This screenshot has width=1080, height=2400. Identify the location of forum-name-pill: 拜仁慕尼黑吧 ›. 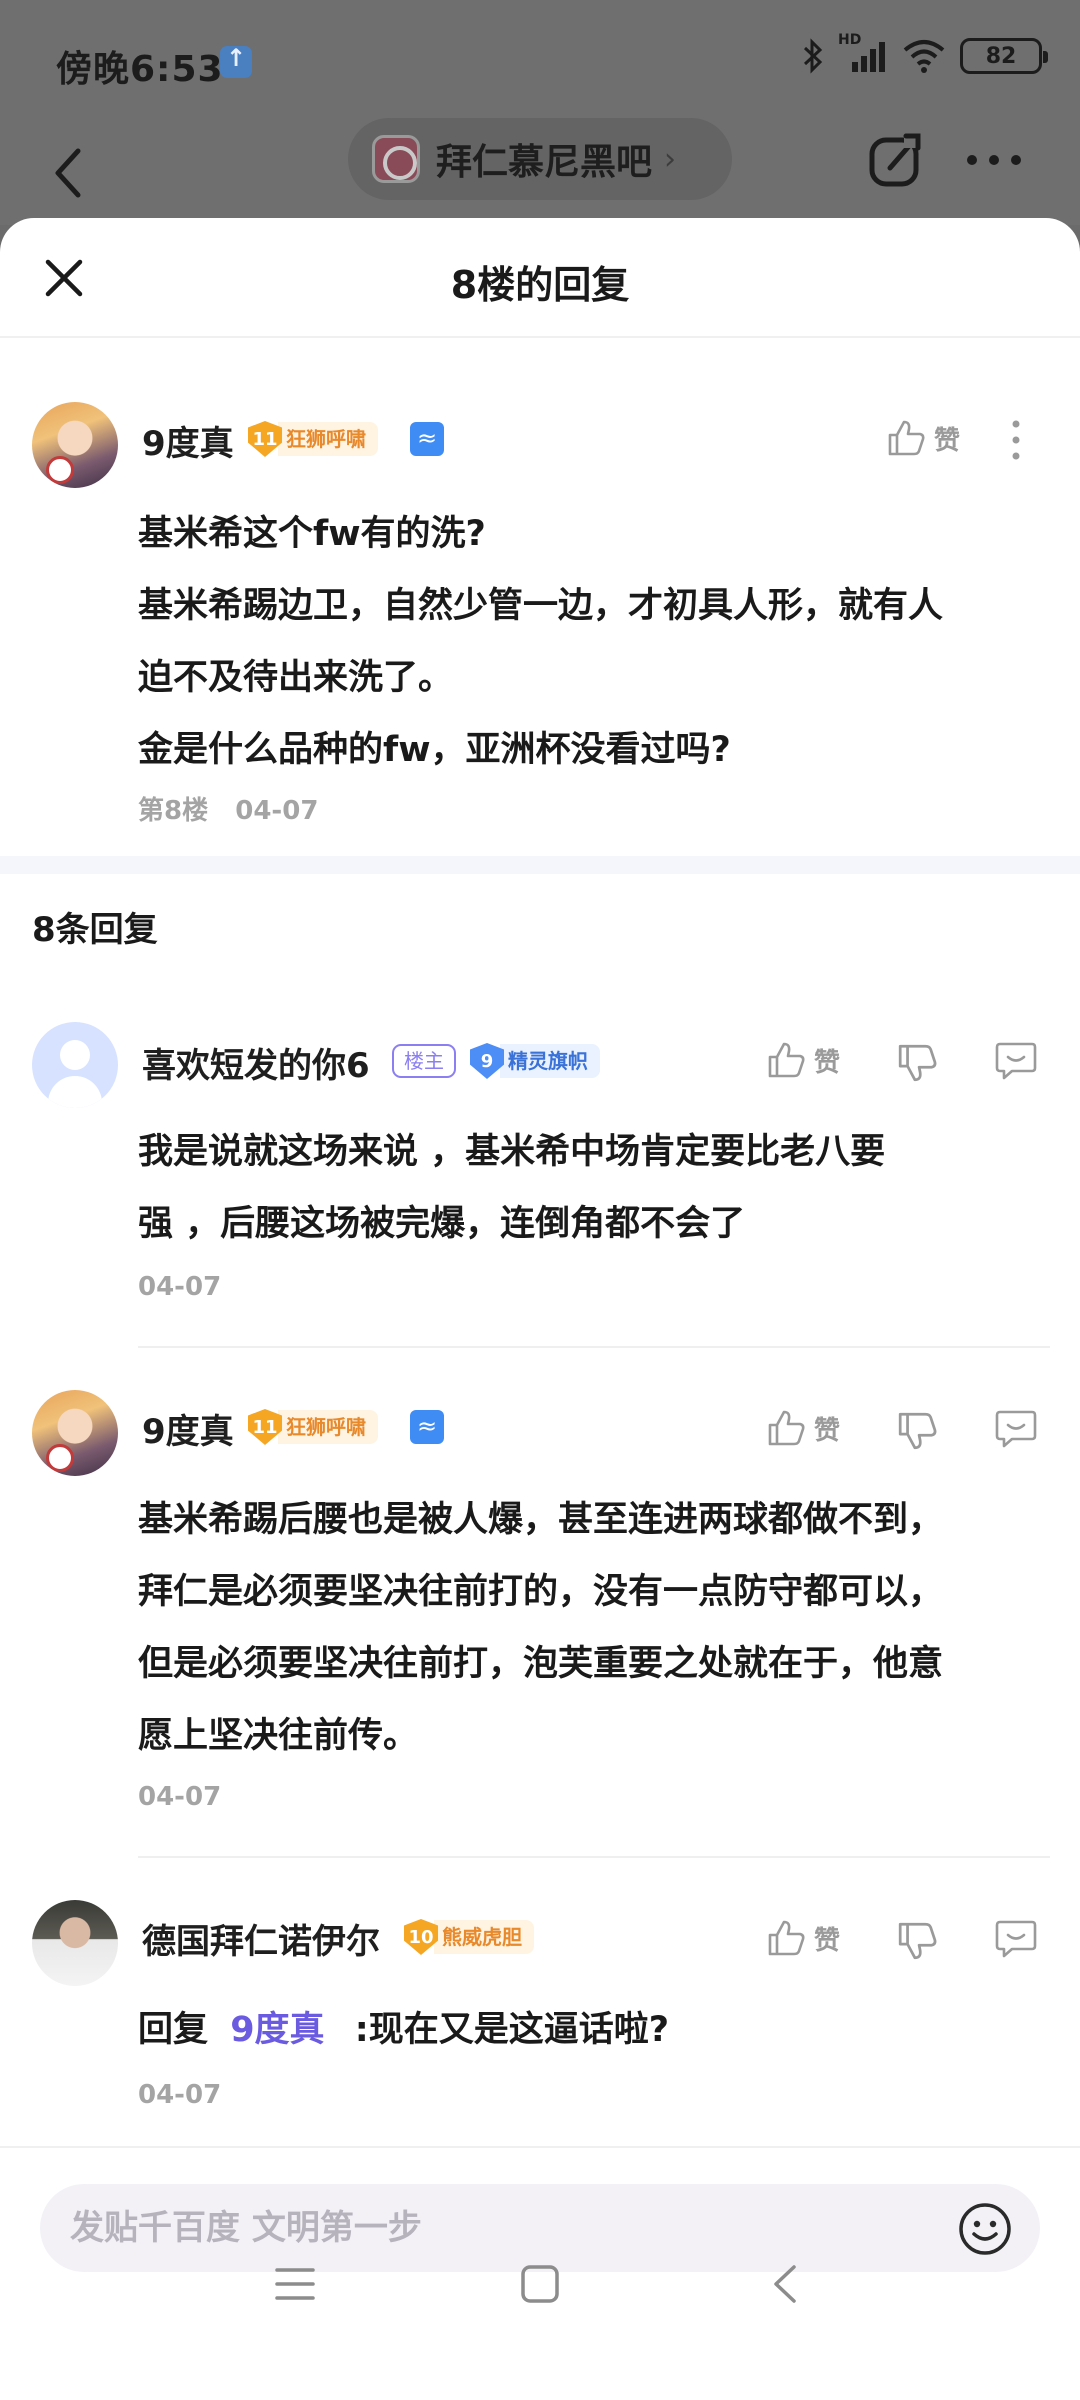
(540, 159).